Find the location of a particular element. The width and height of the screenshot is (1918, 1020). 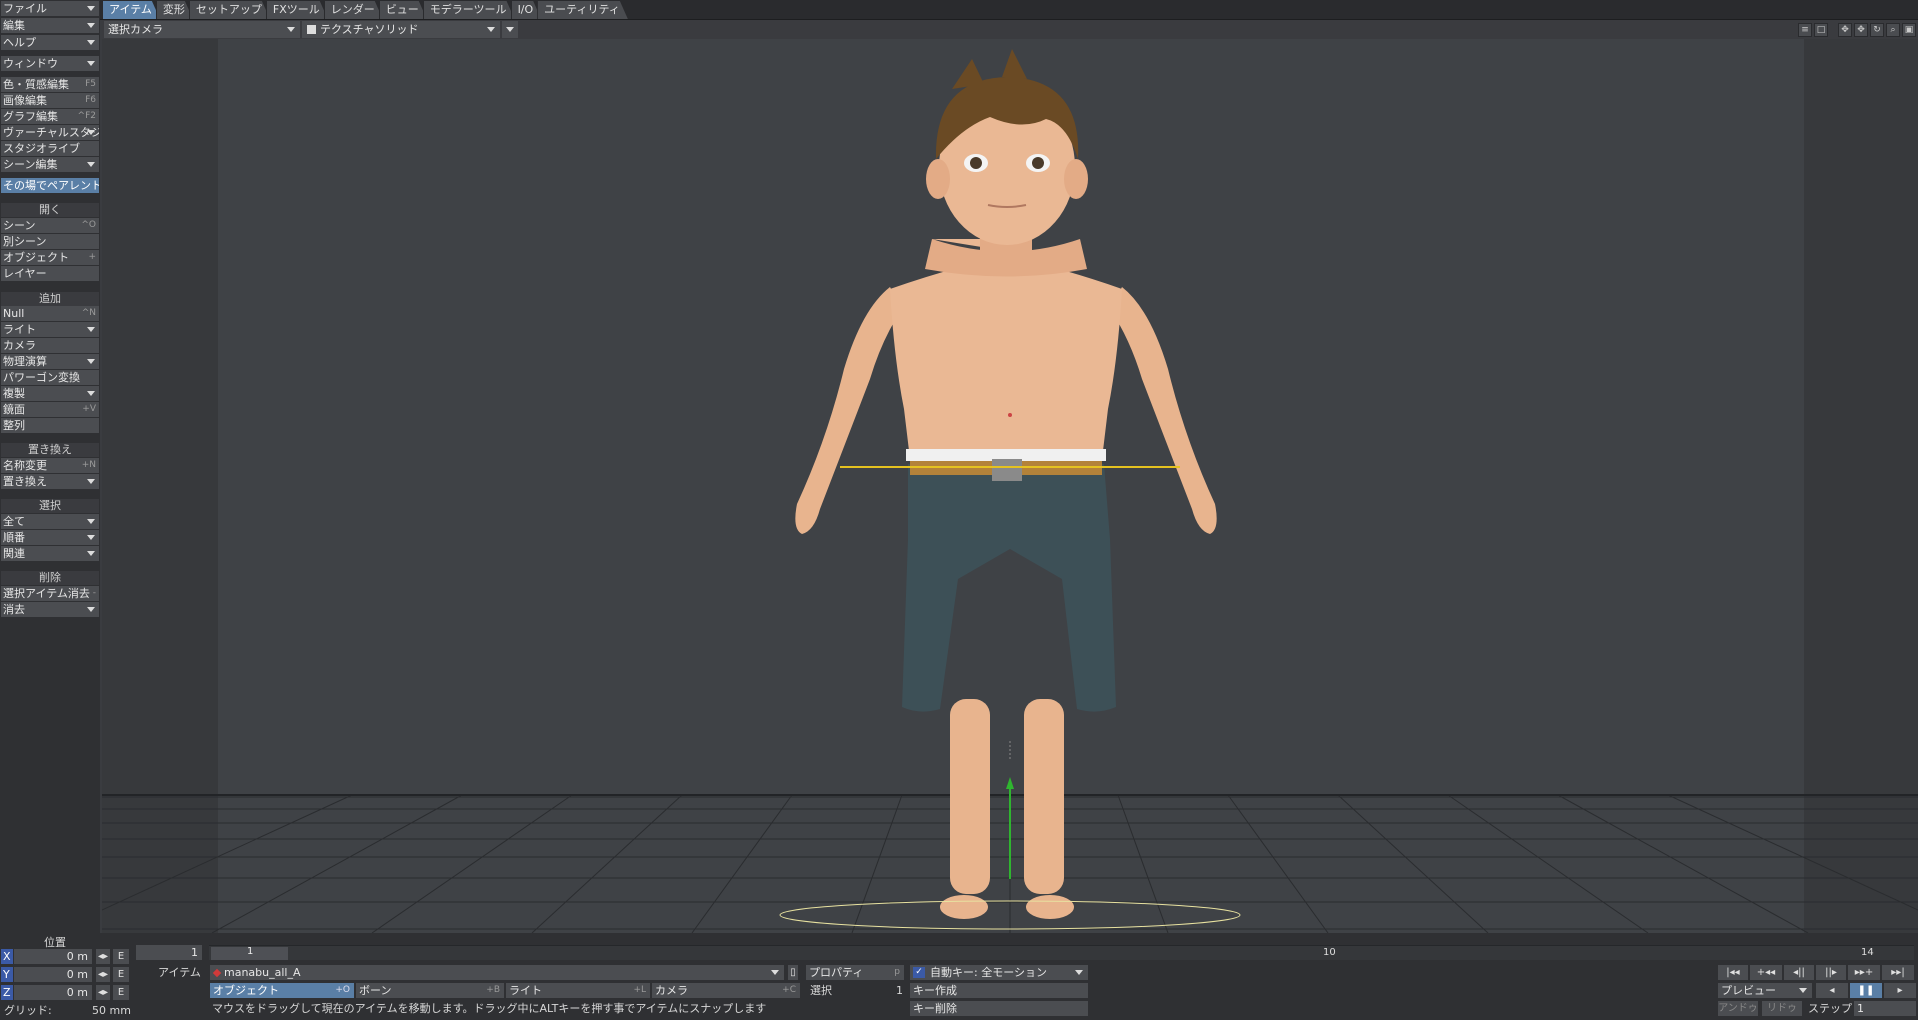

auto-key-select: ✓ 自動キー: 全モーション is located at coordinates (999, 972).